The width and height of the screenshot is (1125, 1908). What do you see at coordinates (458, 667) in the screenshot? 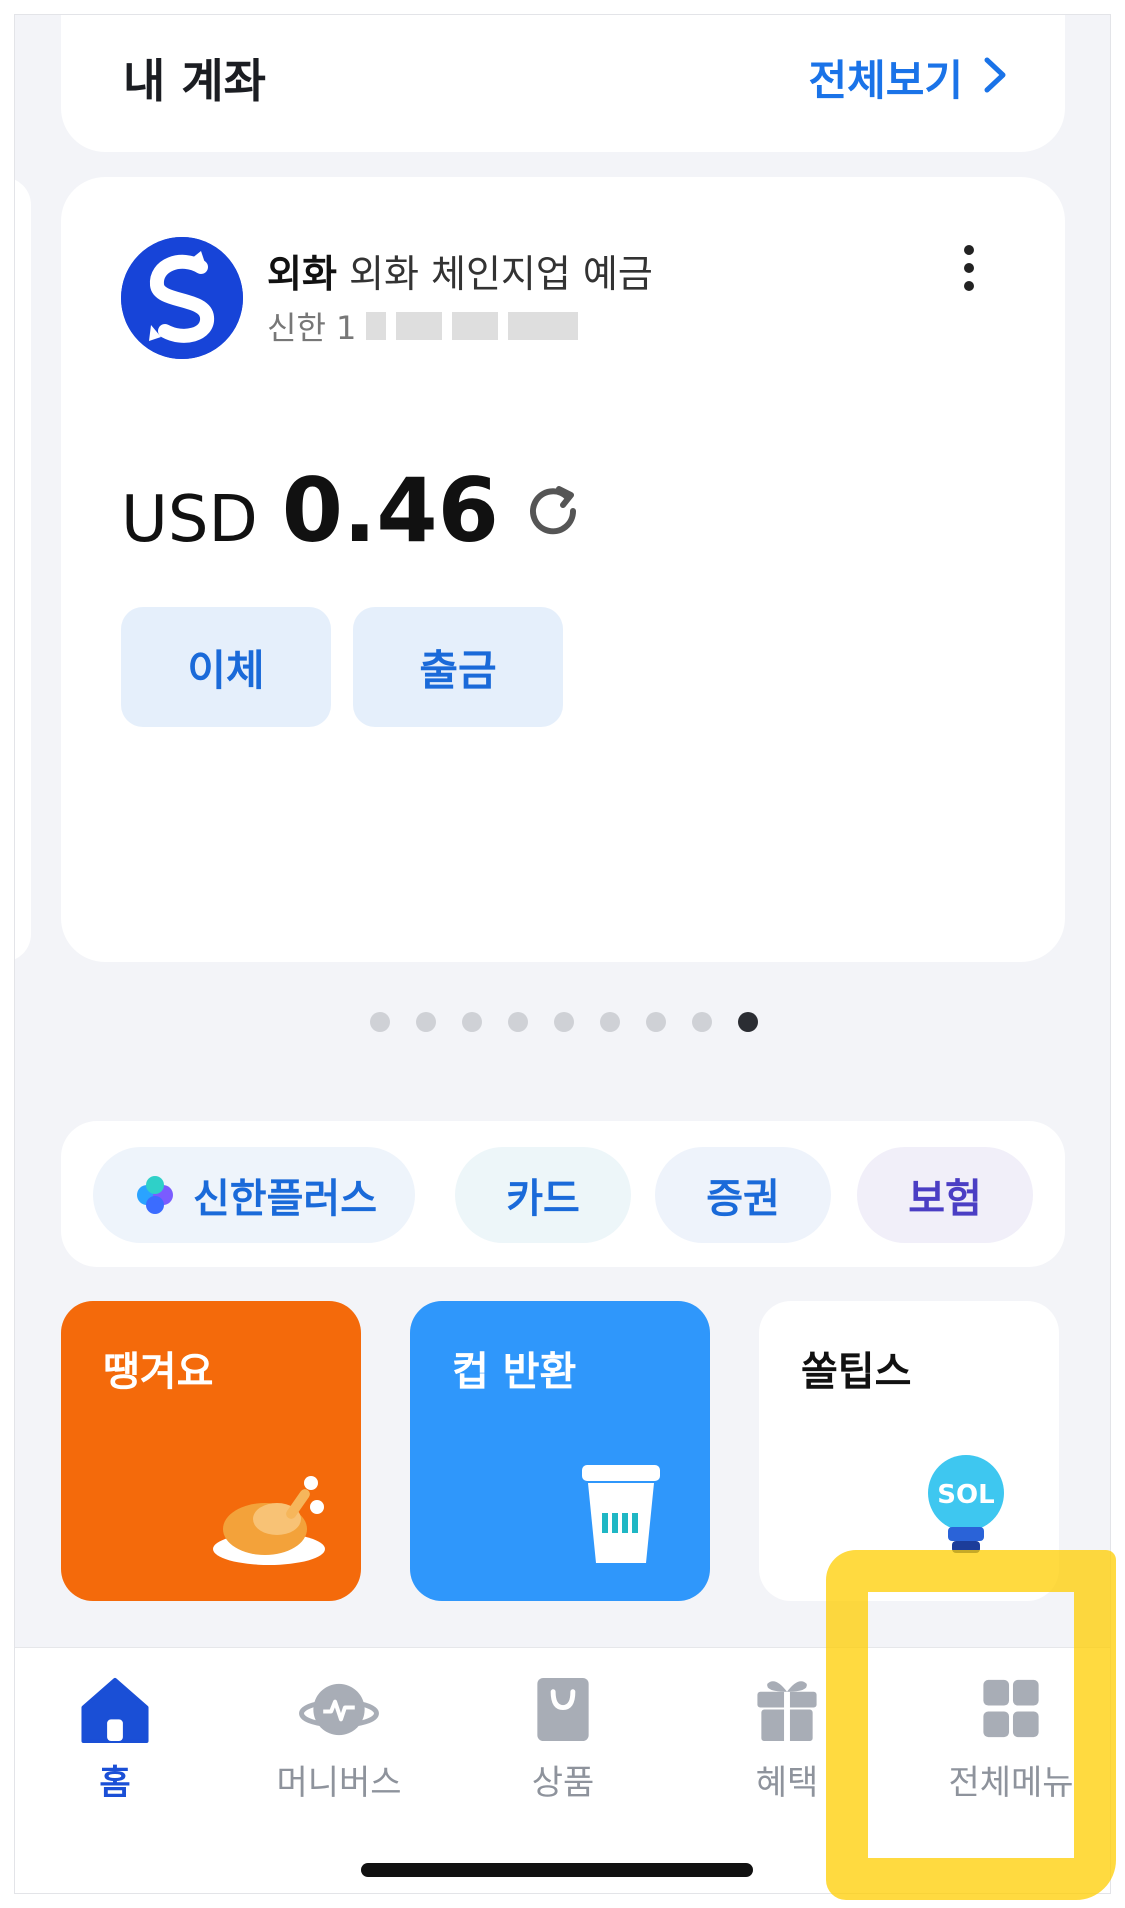
I see `withdraw-button: 출금` at bounding box center [458, 667].